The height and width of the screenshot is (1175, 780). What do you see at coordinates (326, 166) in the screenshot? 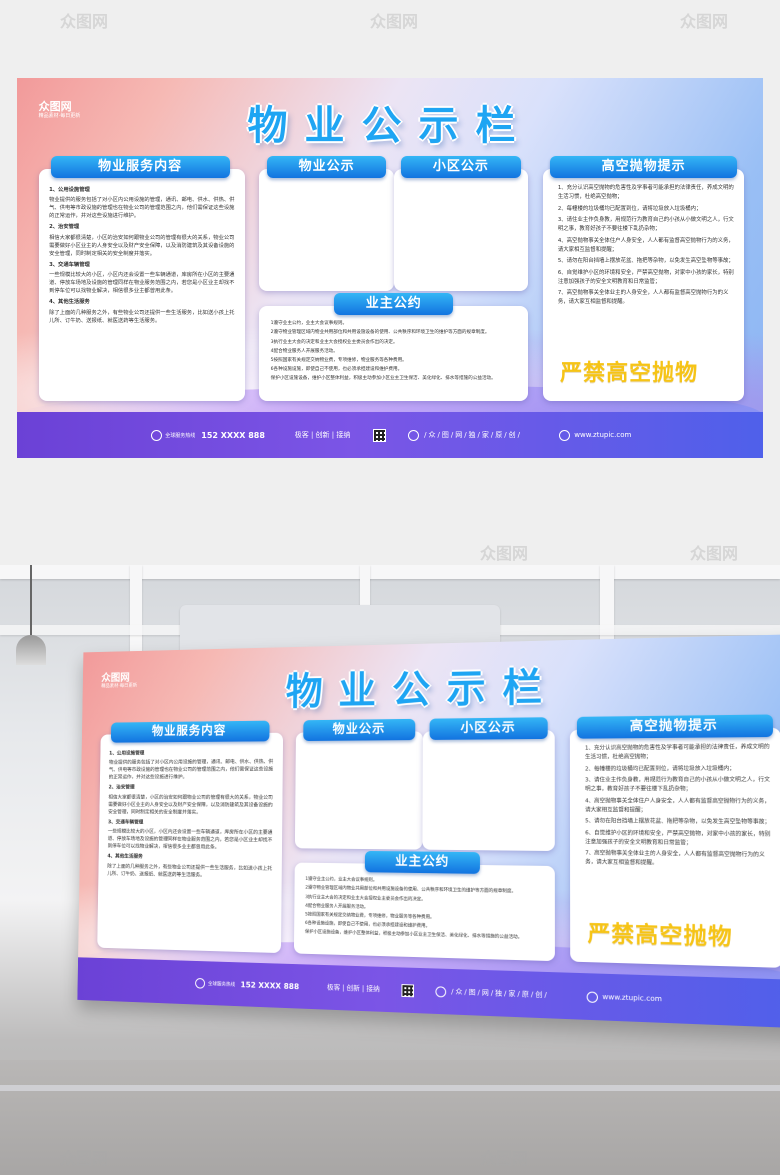
I see `property-heading: 物业公示` at bounding box center [326, 166].